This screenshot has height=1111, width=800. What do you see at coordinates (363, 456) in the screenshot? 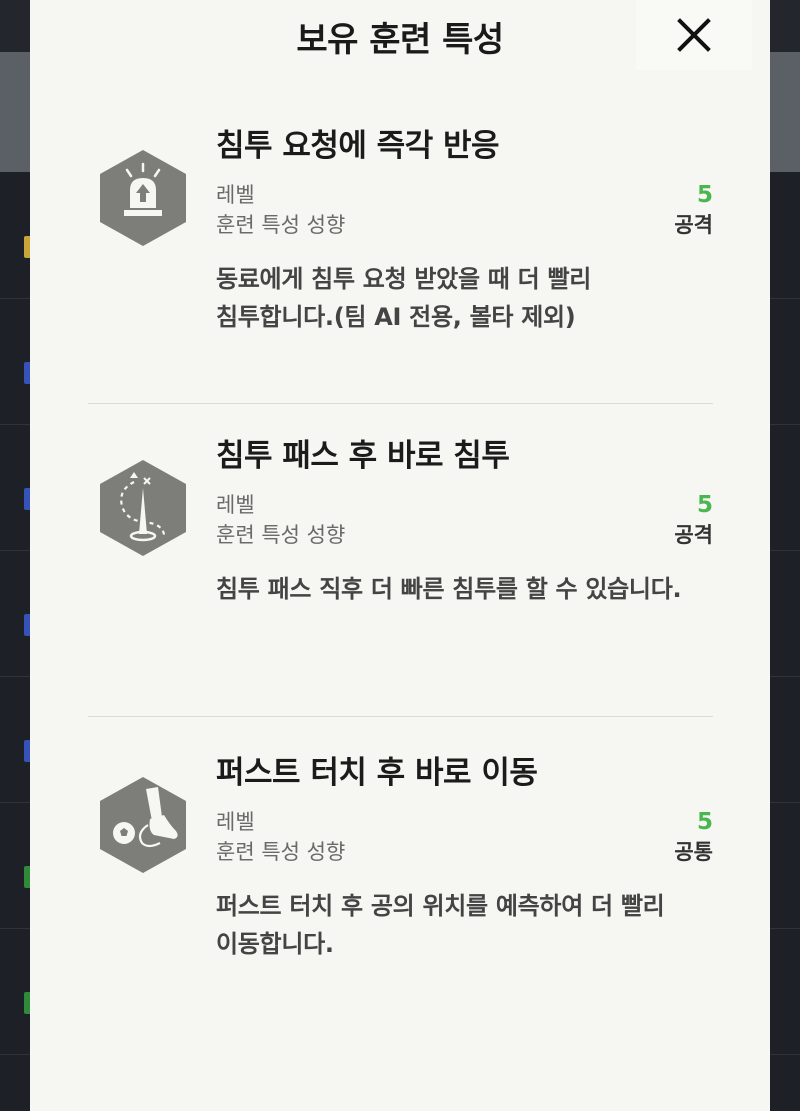
I see `trait-name: 침투 패스 후 바로 침투` at bounding box center [363, 456].